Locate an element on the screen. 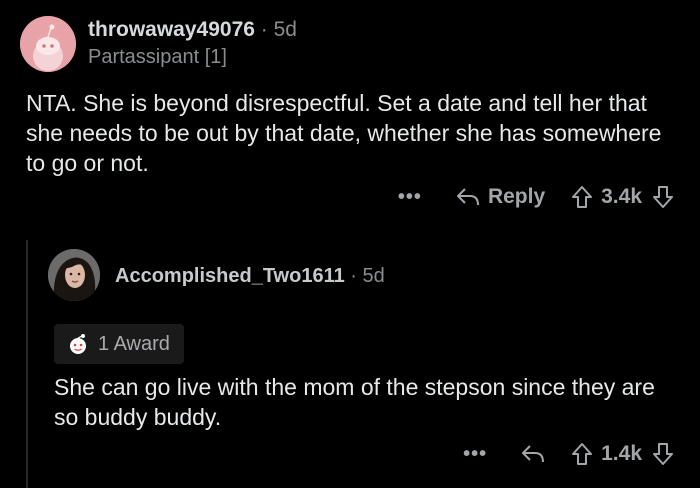 This screenshot has width=700, height=488. comment-actions: ••• Reply 3.4k is located at coordinates (536, 197).